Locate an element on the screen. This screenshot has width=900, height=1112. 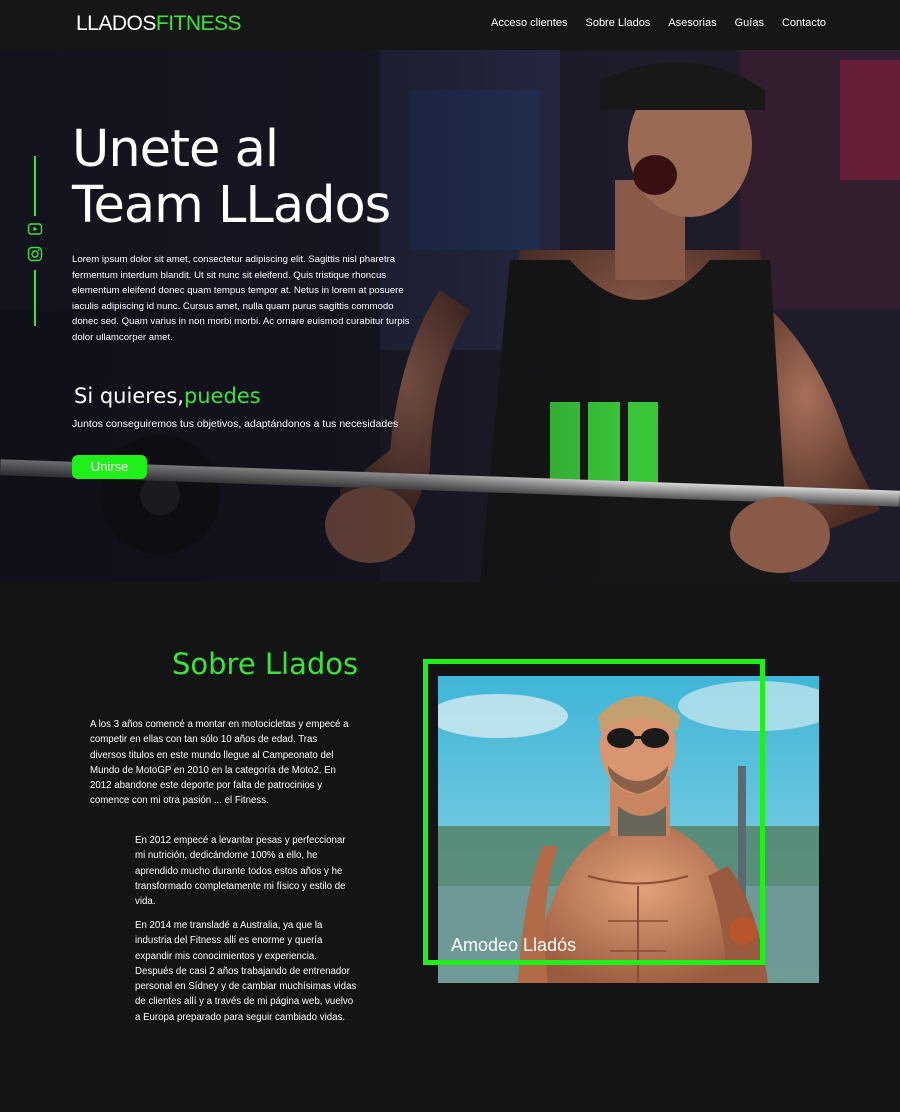
nav-item-acceso-clientes: Acceso clientes is located at coordinates (529, 23).